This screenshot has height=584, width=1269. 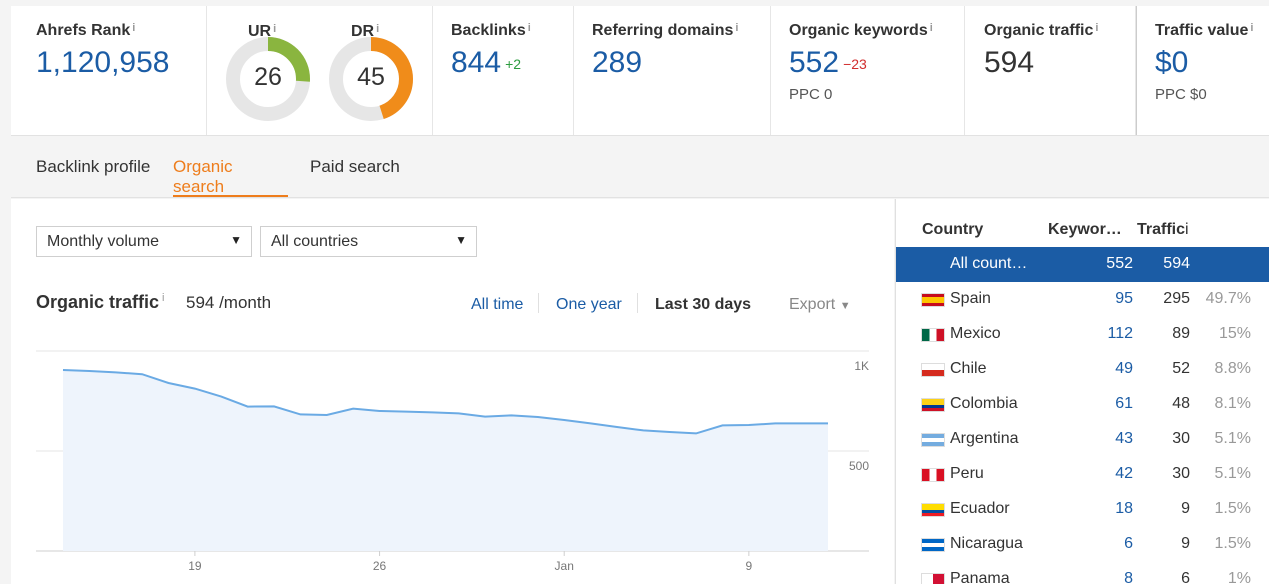 I want to click on metric-value: 289, so click(x=617, y=62).